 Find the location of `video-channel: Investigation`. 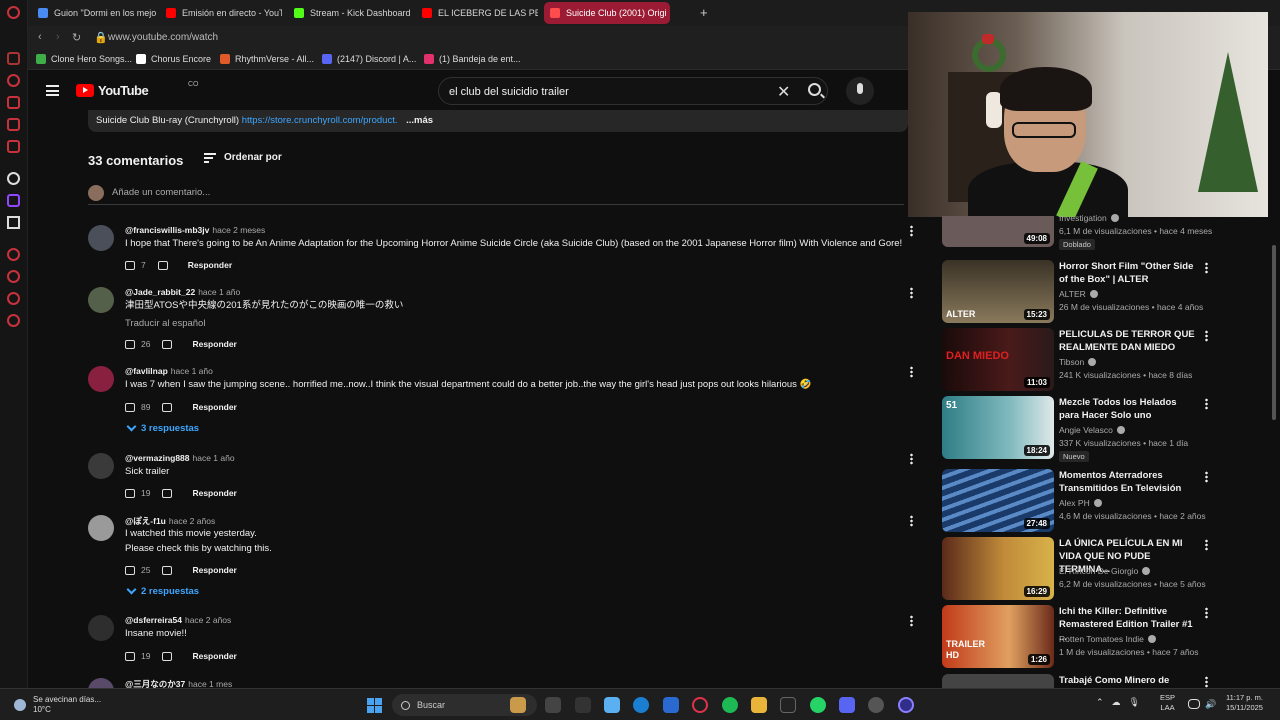

video-channel: Investigation is located at coordinates (1089, 218).